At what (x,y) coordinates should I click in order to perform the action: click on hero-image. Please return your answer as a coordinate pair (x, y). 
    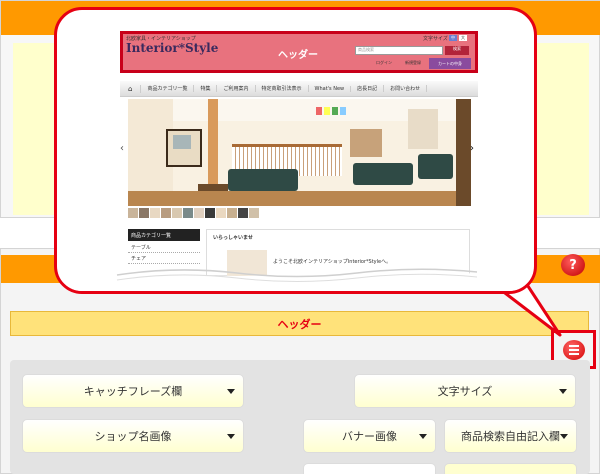
    Looking at the image, I should click on (299, 152).